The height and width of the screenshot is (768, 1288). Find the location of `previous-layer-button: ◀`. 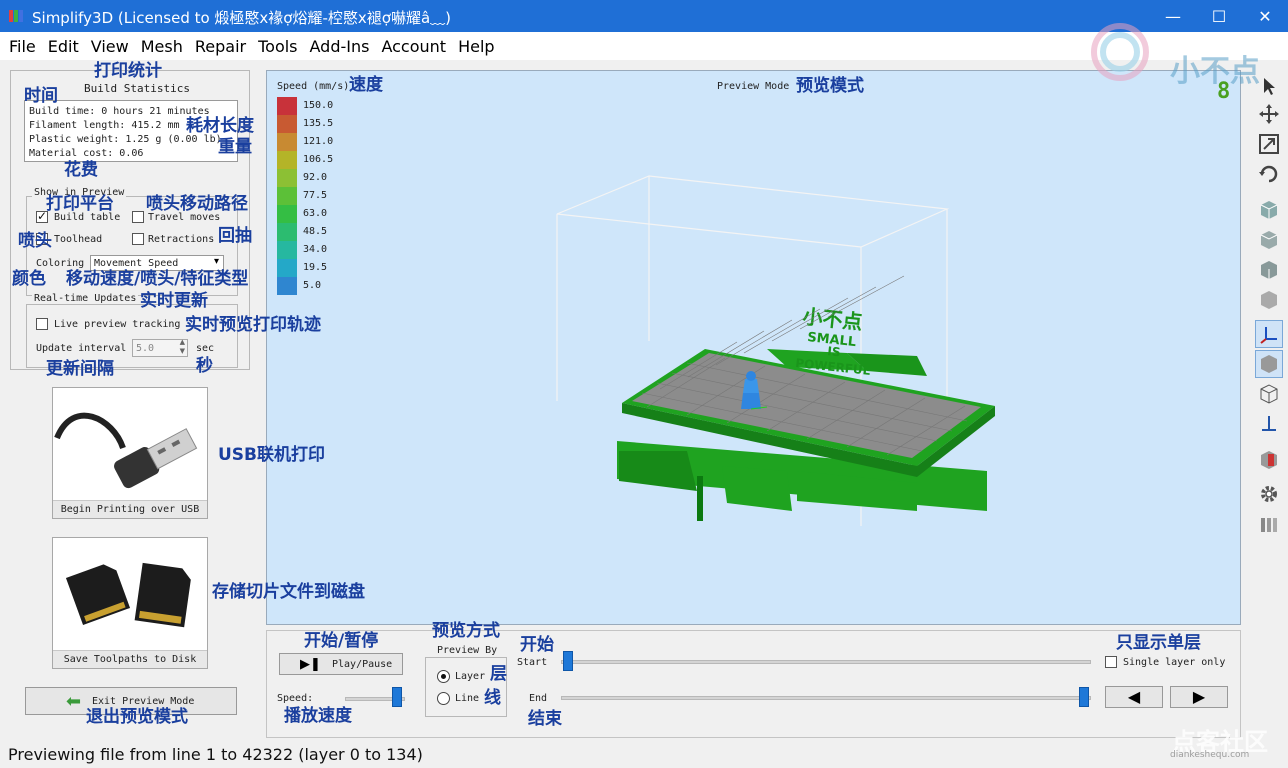

previous-layer-button: ◀ is located at coordinates (1134, 697).